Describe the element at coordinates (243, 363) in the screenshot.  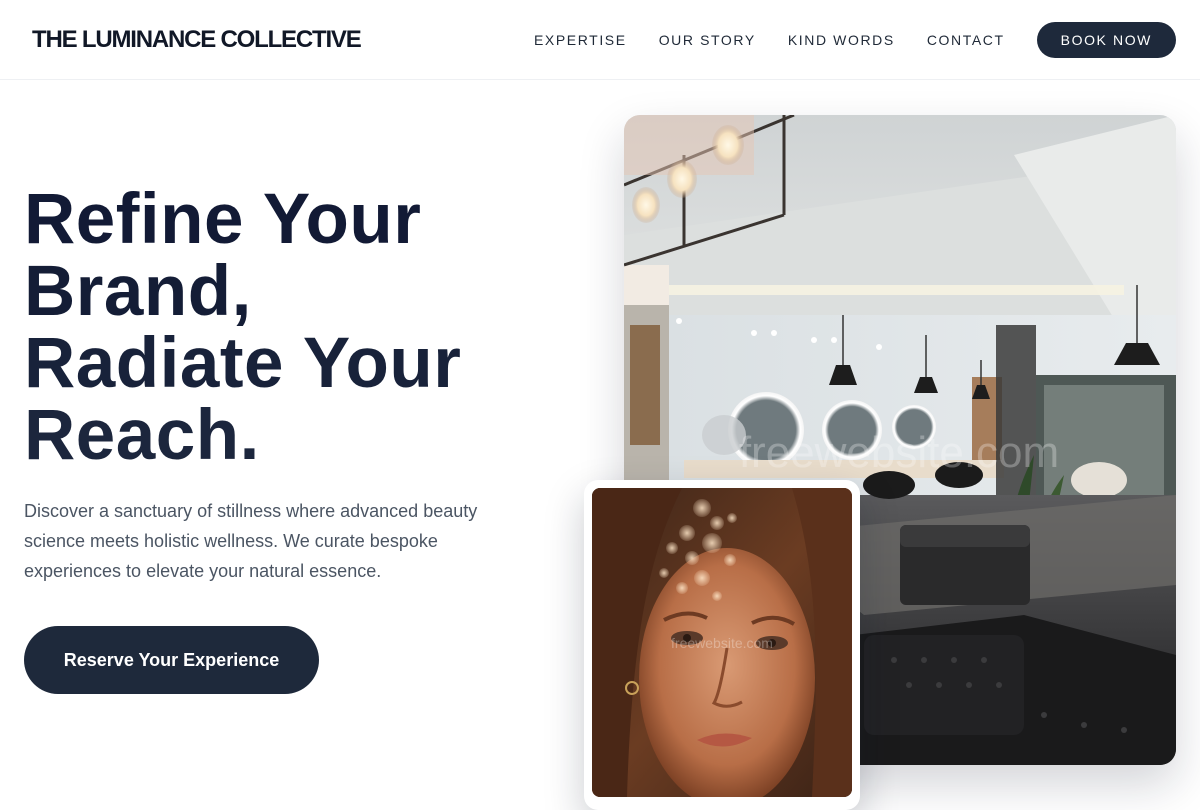
I see `hero-title-line: Radiate Your` at that location.